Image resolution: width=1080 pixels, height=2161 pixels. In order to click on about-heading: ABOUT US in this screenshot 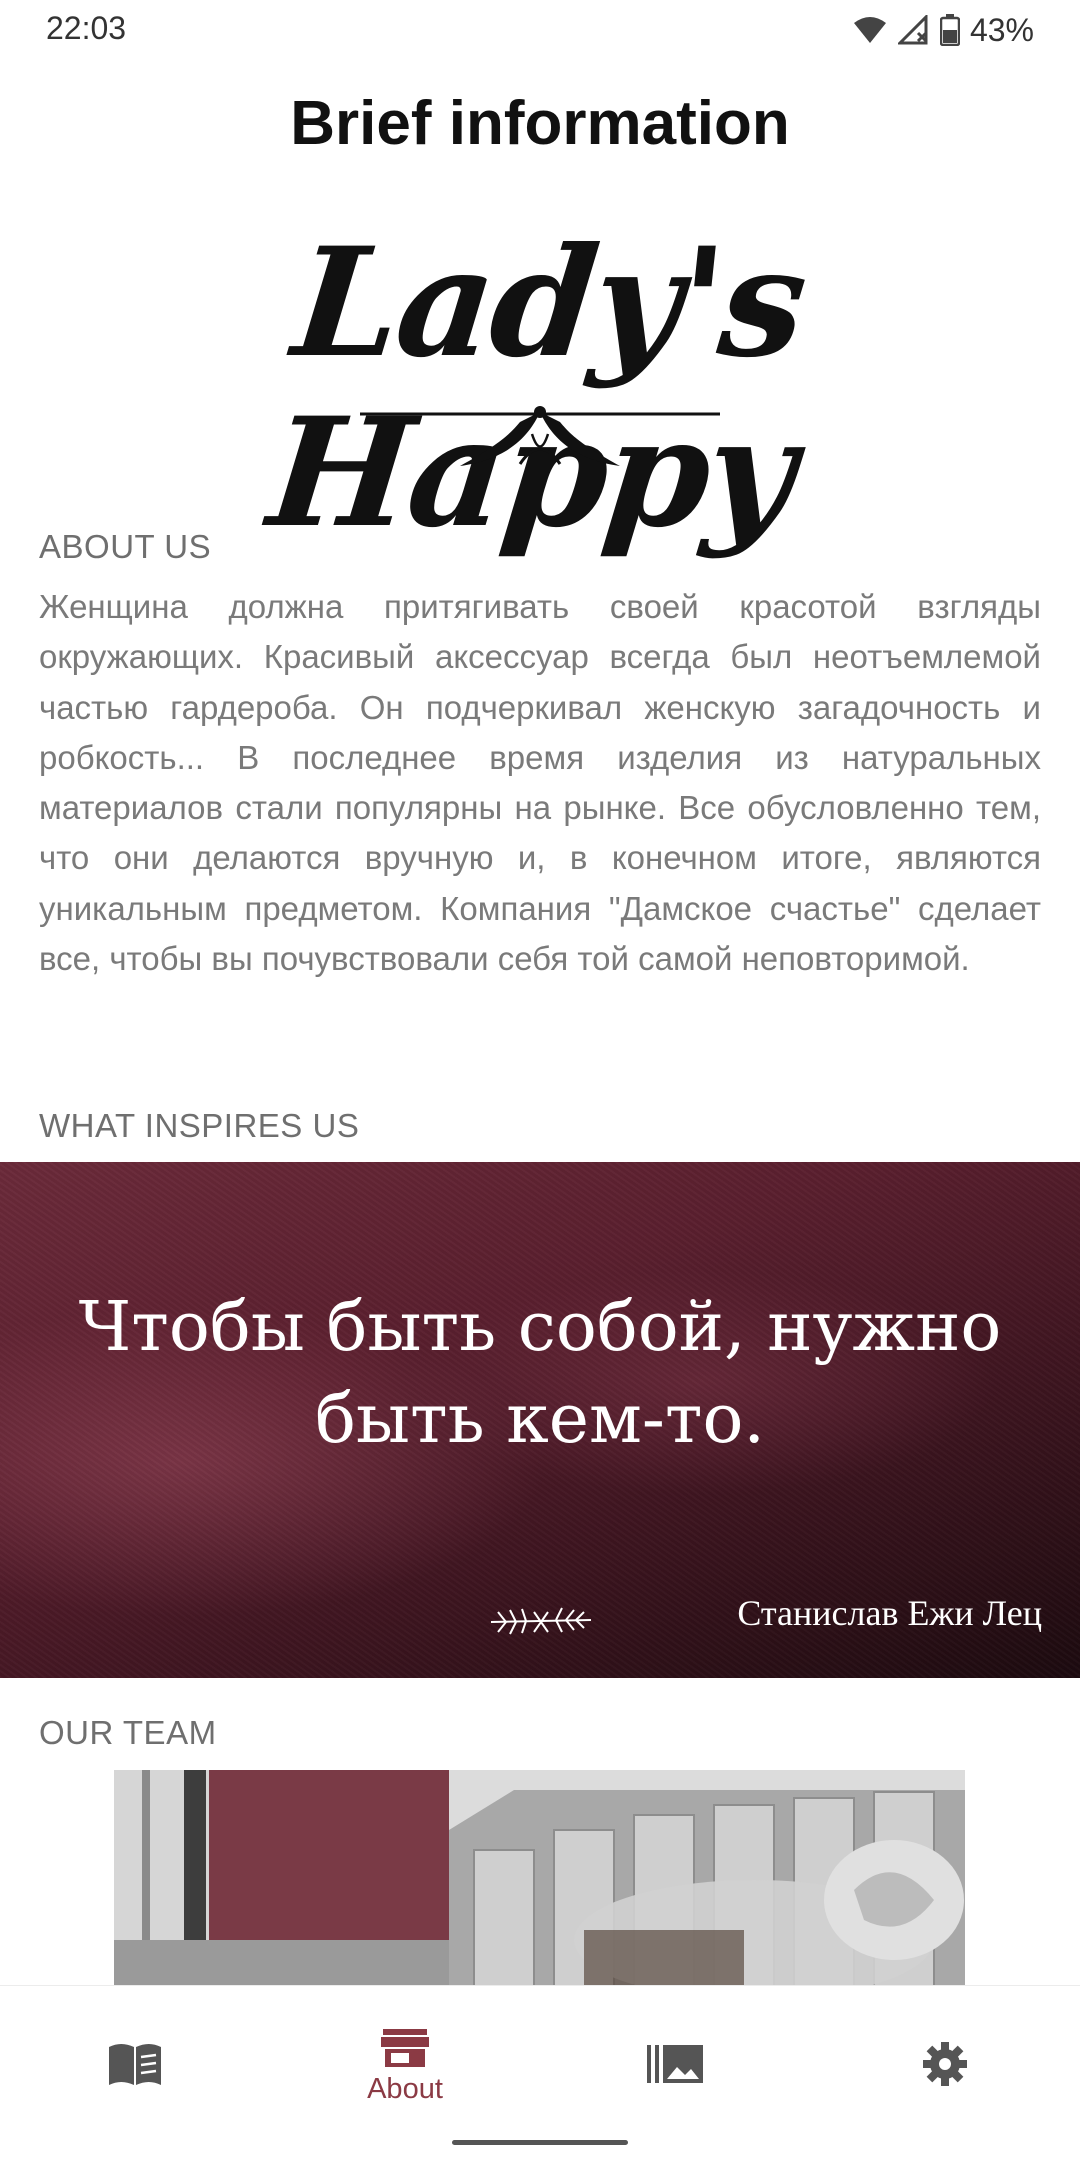, I will do `click(125, 546)`.